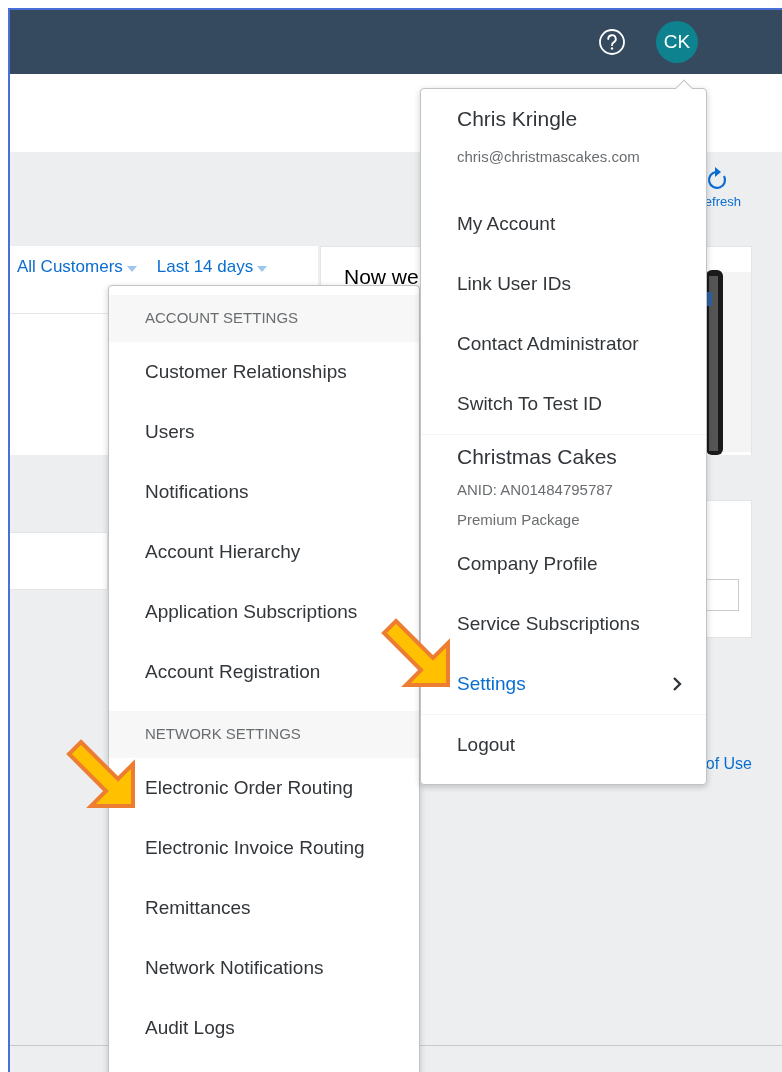  I want to click on menu-item: Switch To Test ID, so click(530, 404).